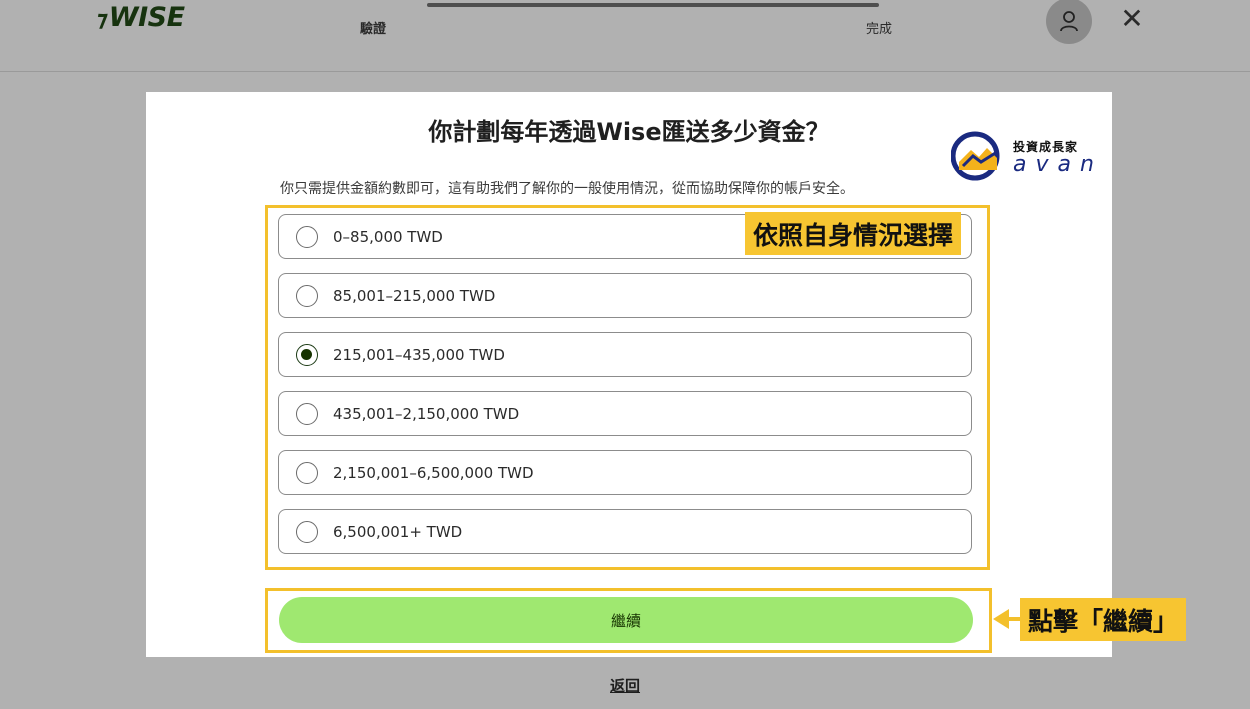  I want to click on close-icon: ✕, so click(1132, 18).